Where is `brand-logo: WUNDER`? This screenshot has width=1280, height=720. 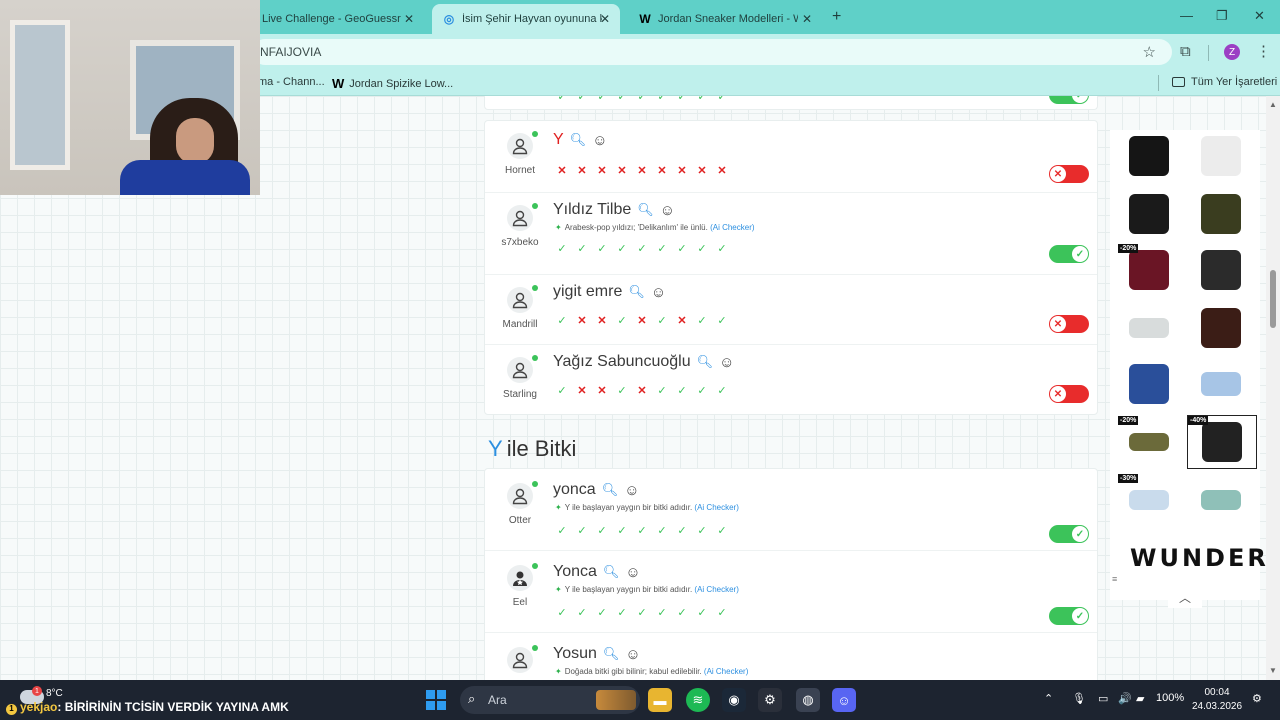 brand-logo: WUNDER is located at coordinates (1199, 558).